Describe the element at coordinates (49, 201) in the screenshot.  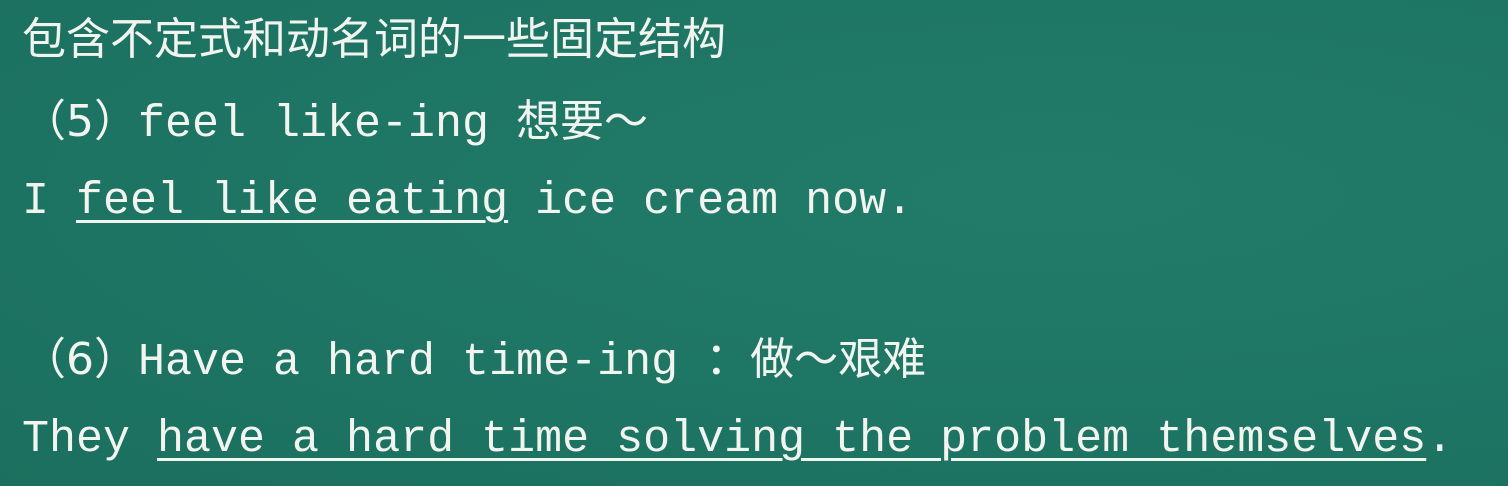
I see `item-5-example-before: I` at that location.